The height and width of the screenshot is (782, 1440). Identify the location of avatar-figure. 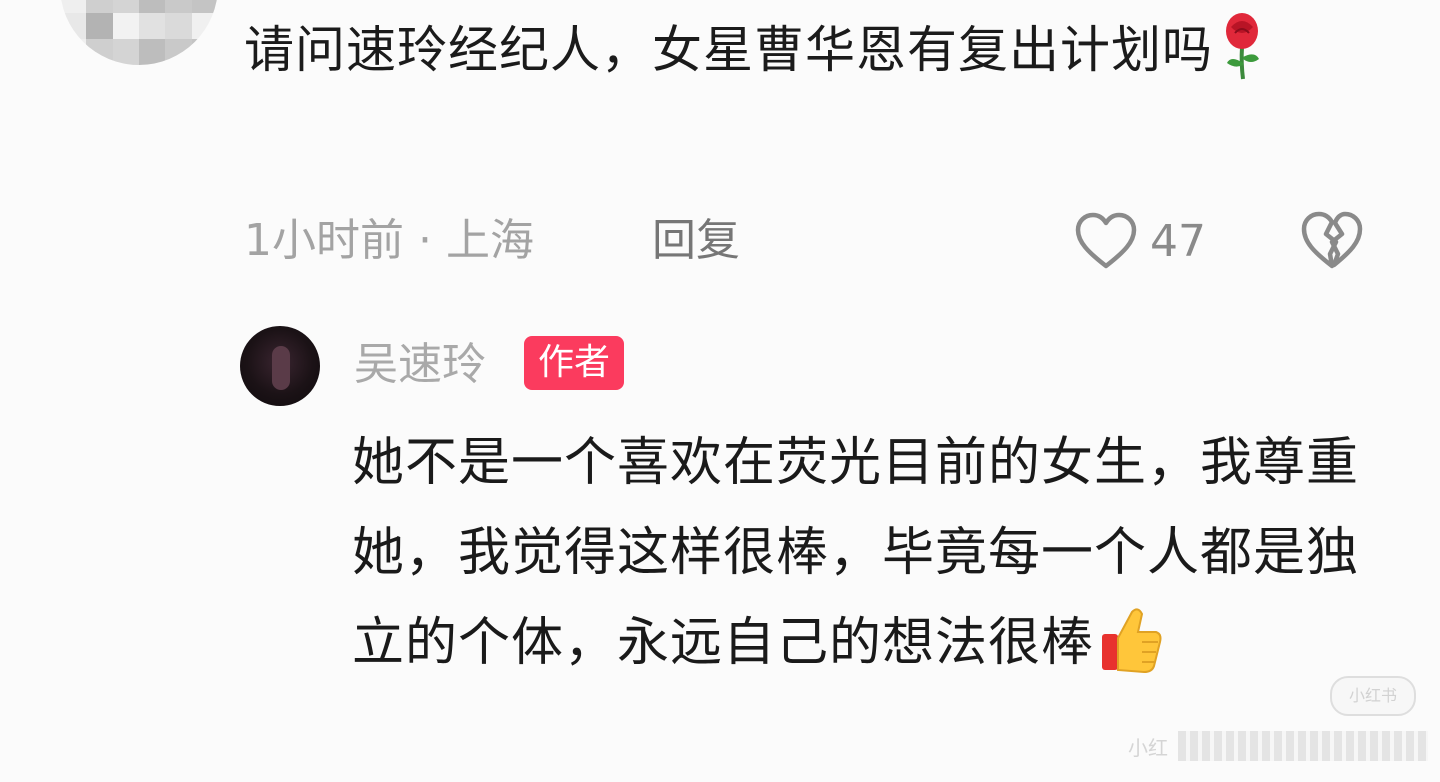
(281, 368).